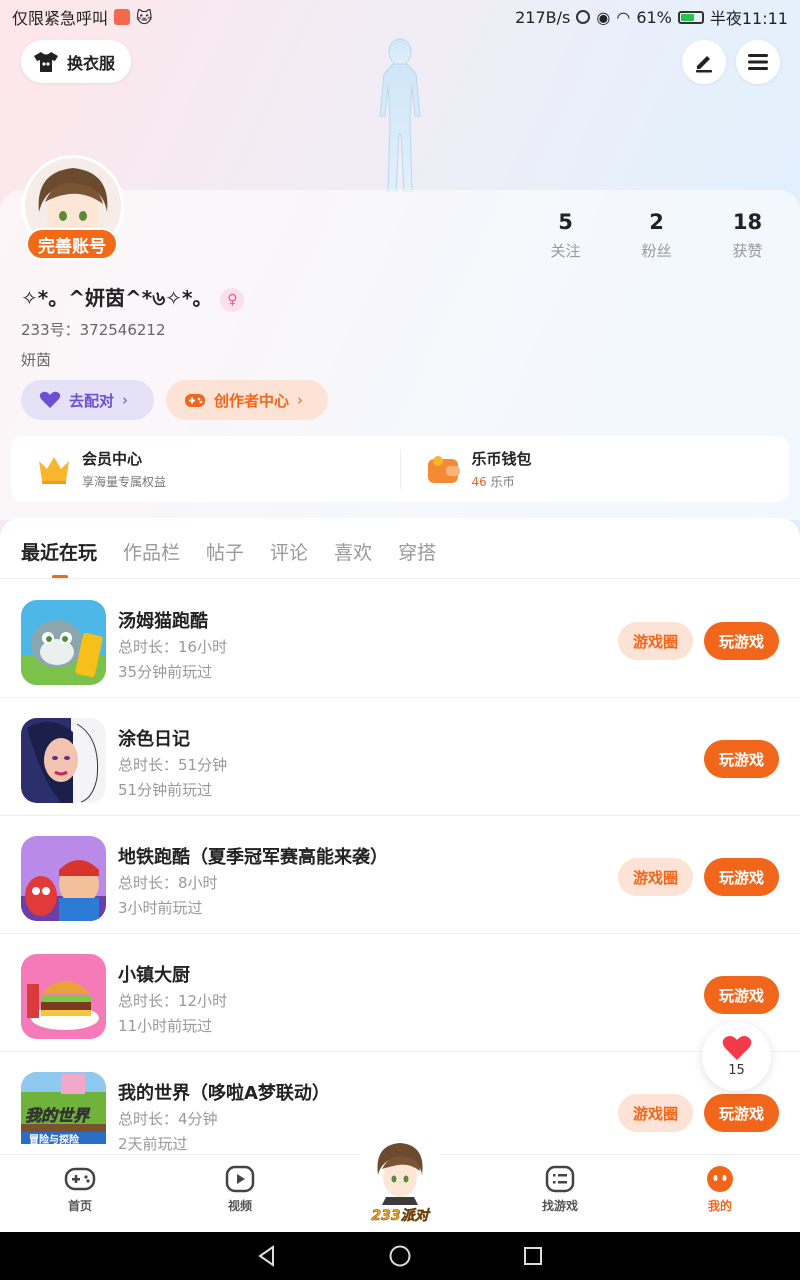 The height and width of the screenshot is (1280, 800). Describe the element at coordinates (400, 639) in the screenshot. I see `list-item: 汤姆猫跑酷 总时长：16小时 35分钟前玩过 游戏圈 玩游戏` at that location.